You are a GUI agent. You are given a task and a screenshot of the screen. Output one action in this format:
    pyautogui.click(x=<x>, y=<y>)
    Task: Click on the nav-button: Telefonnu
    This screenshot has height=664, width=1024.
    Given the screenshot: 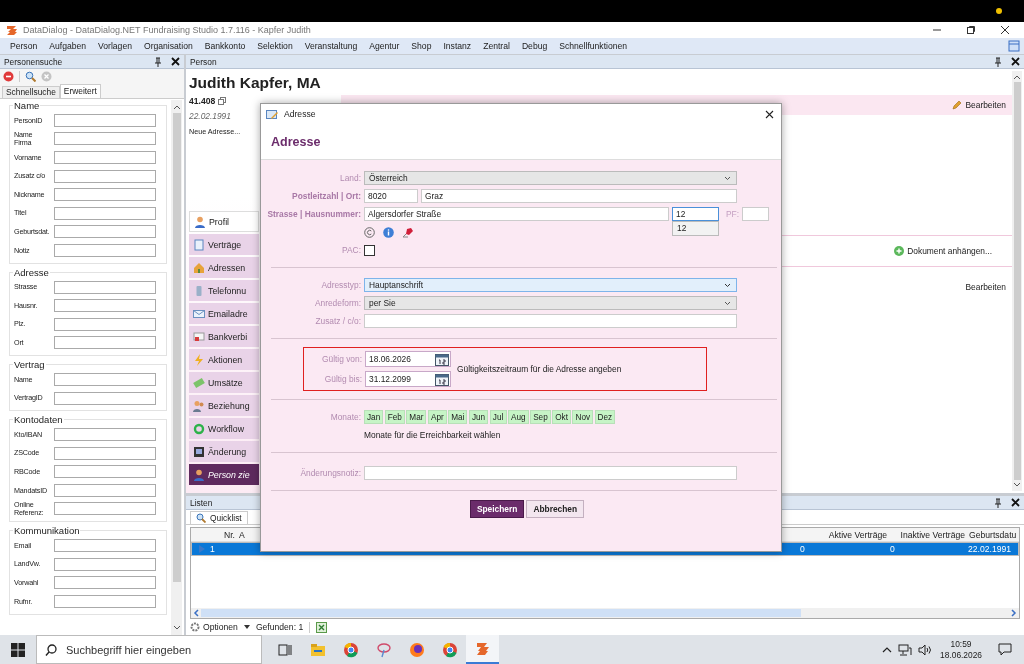 What is the action you would take?
    pyautogui.click(x=224, y=291)
    